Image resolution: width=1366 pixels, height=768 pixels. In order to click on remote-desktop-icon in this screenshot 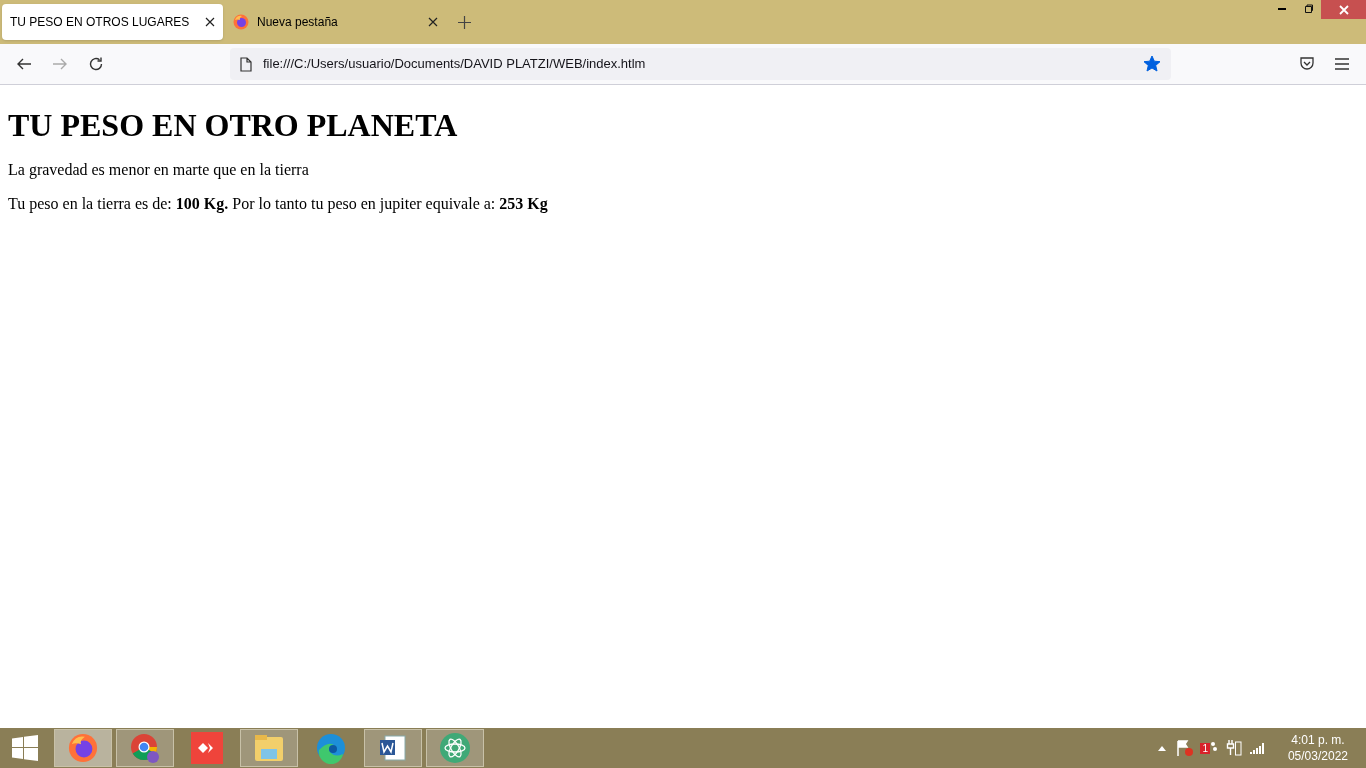, I will do `click(207, 748)`.